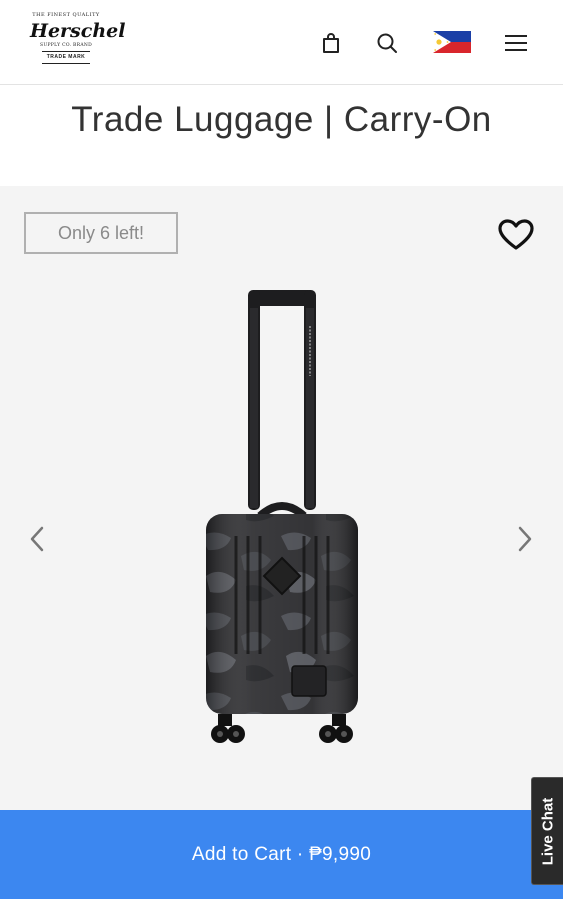 Image resolution: width=563 pixels, height=904 pixels. What do you see at coordinates (66, 45) in the screenshot?
I see `logo-supply: SUPPLY CO. BRAND` at bounding box center [66, 45].